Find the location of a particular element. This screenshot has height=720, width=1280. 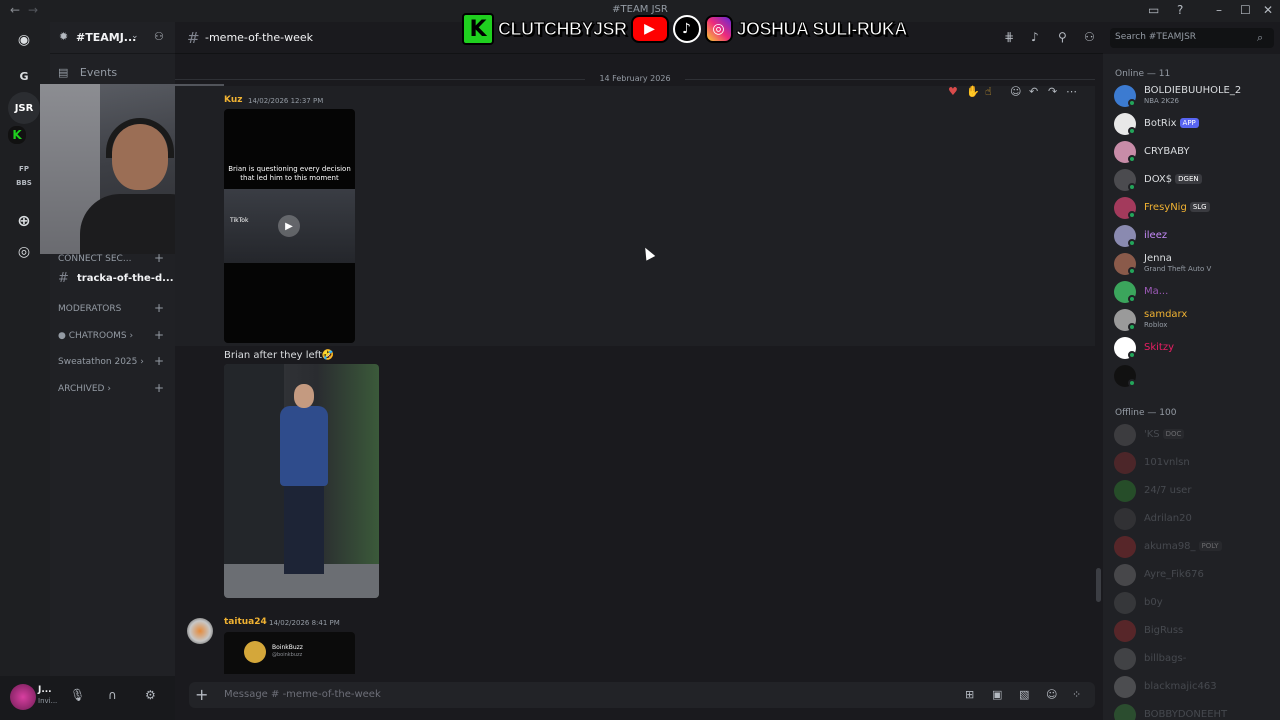

category-archived: ARCHIVED › is located at coordinates (84, 389).